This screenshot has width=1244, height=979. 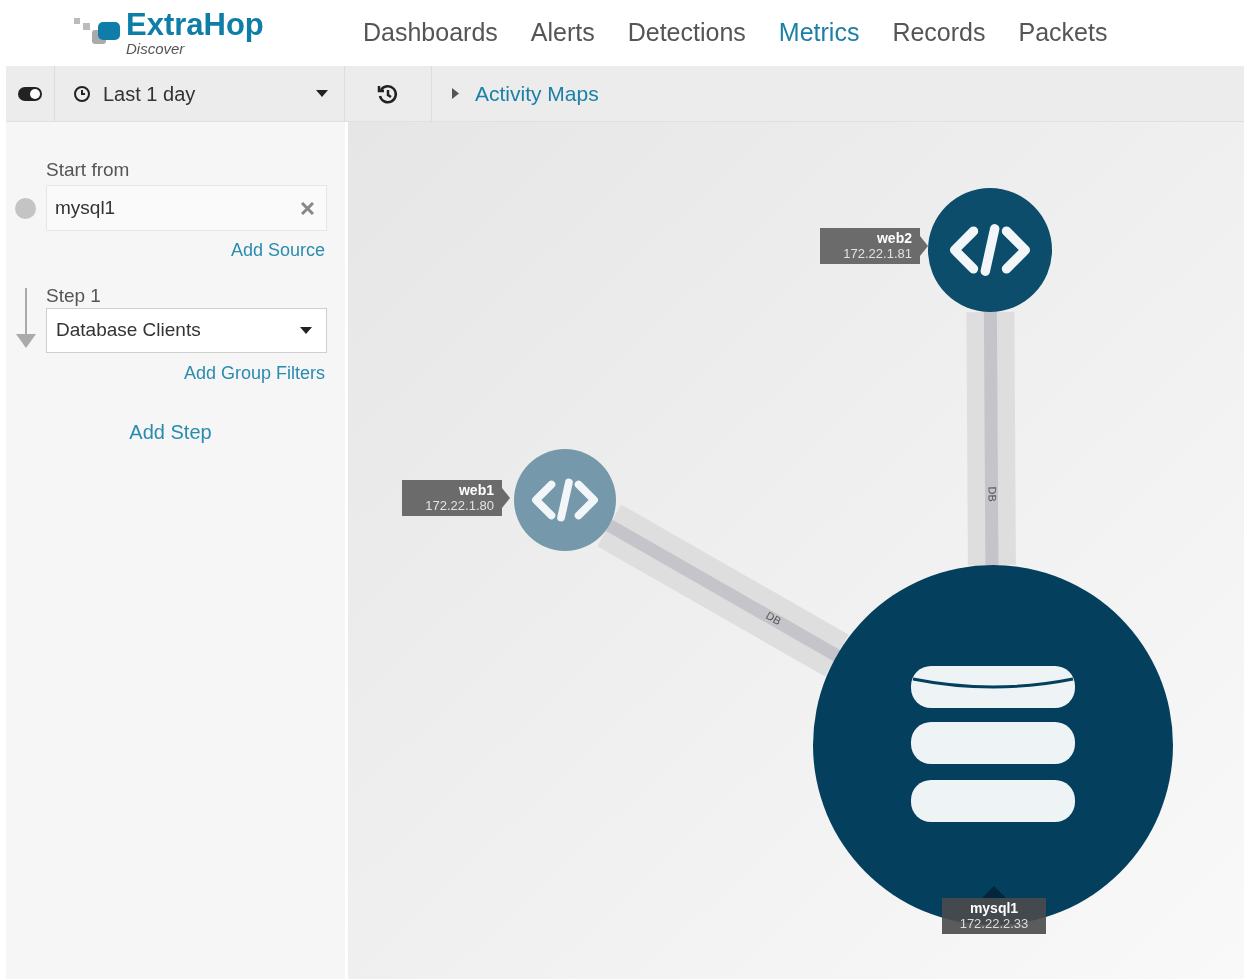 What do you see at coordinates (476, 490) in the screenshot?
I see `node-name: web1` at bounding box center [476, 490].